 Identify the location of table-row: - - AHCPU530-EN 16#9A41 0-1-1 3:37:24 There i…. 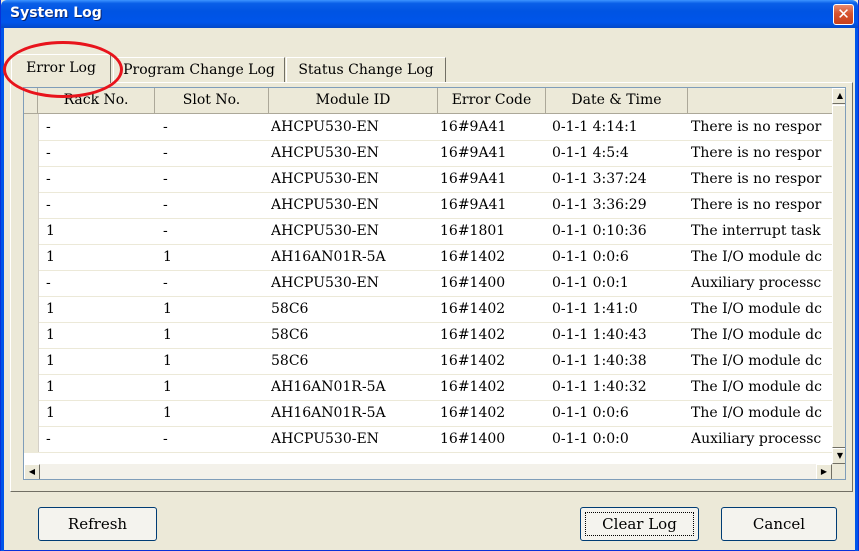
(430, 179).